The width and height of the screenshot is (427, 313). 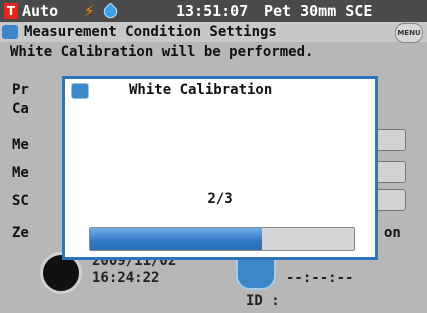 What do you see at coordinates (263, 301) in the screenshot?
I see `id-label: ID :` at bounding box center [263, 301].